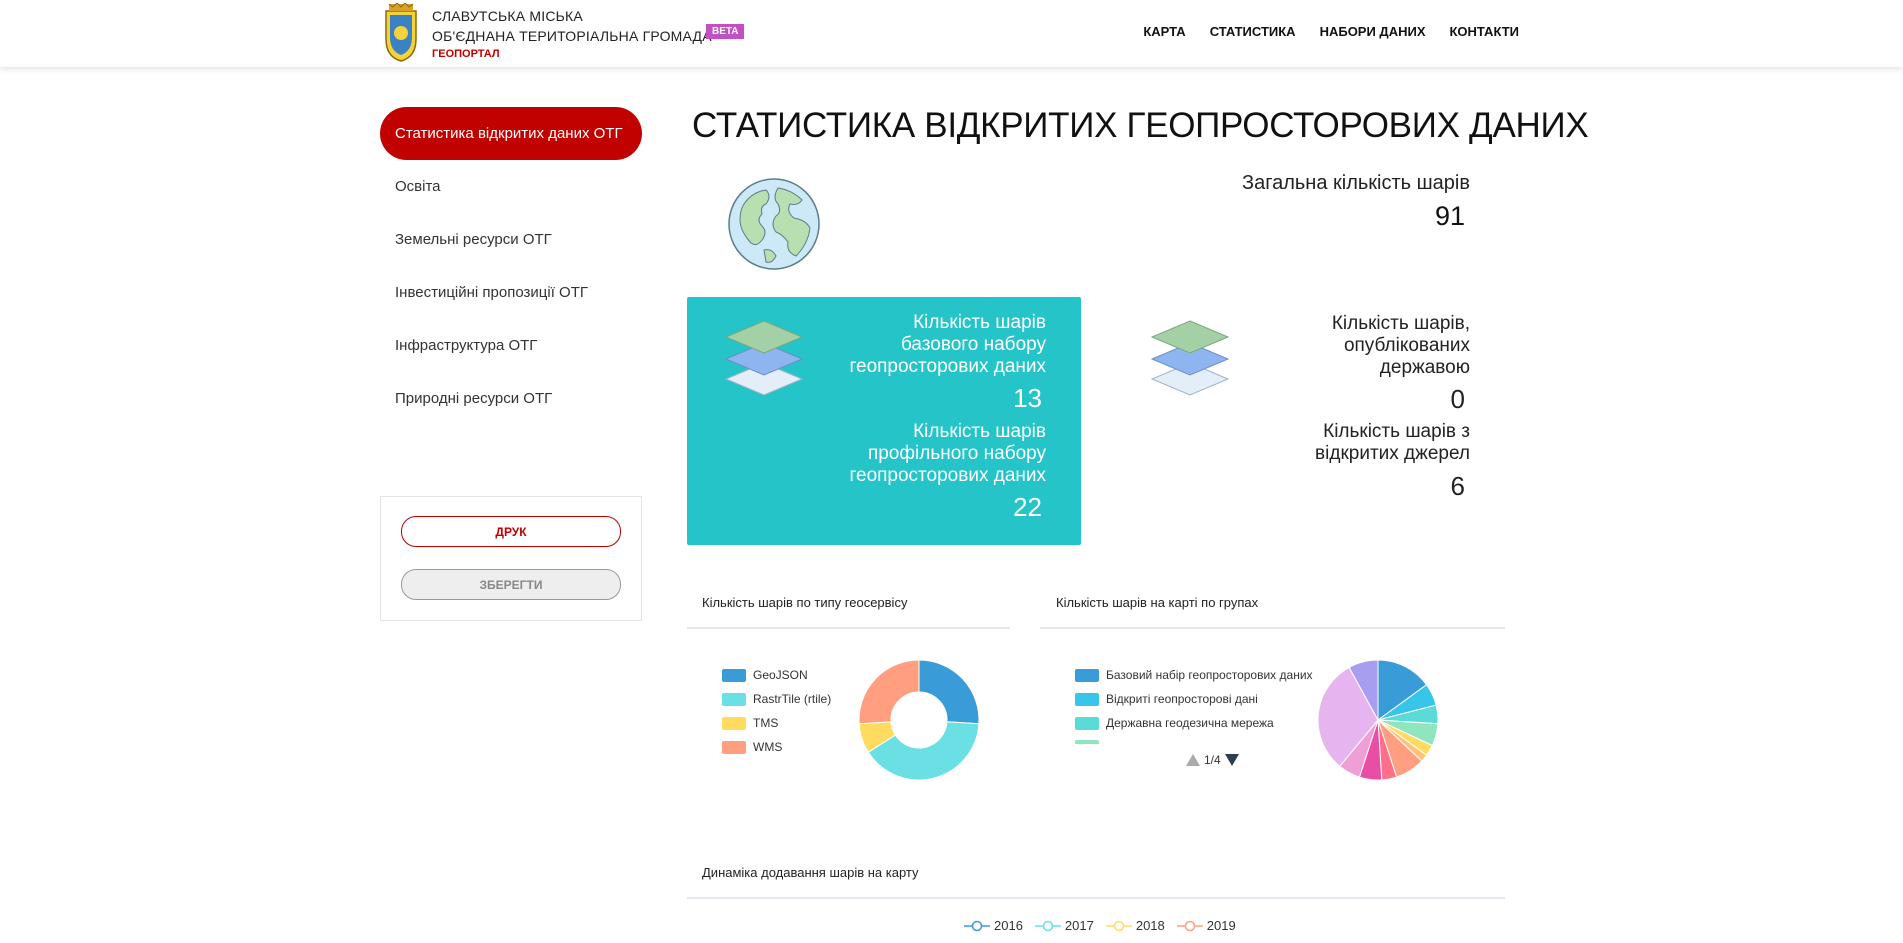  Describe the element at coordinates (1396, 431) in the screenshot. I see `open-sources-line1: Кількість шарів з` at that location.